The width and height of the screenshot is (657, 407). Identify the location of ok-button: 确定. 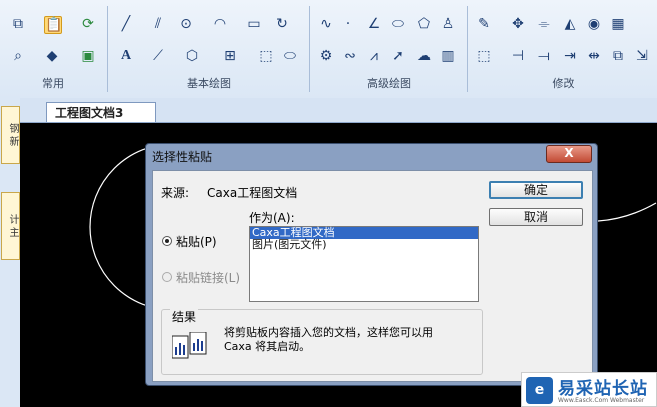
(536, 190).